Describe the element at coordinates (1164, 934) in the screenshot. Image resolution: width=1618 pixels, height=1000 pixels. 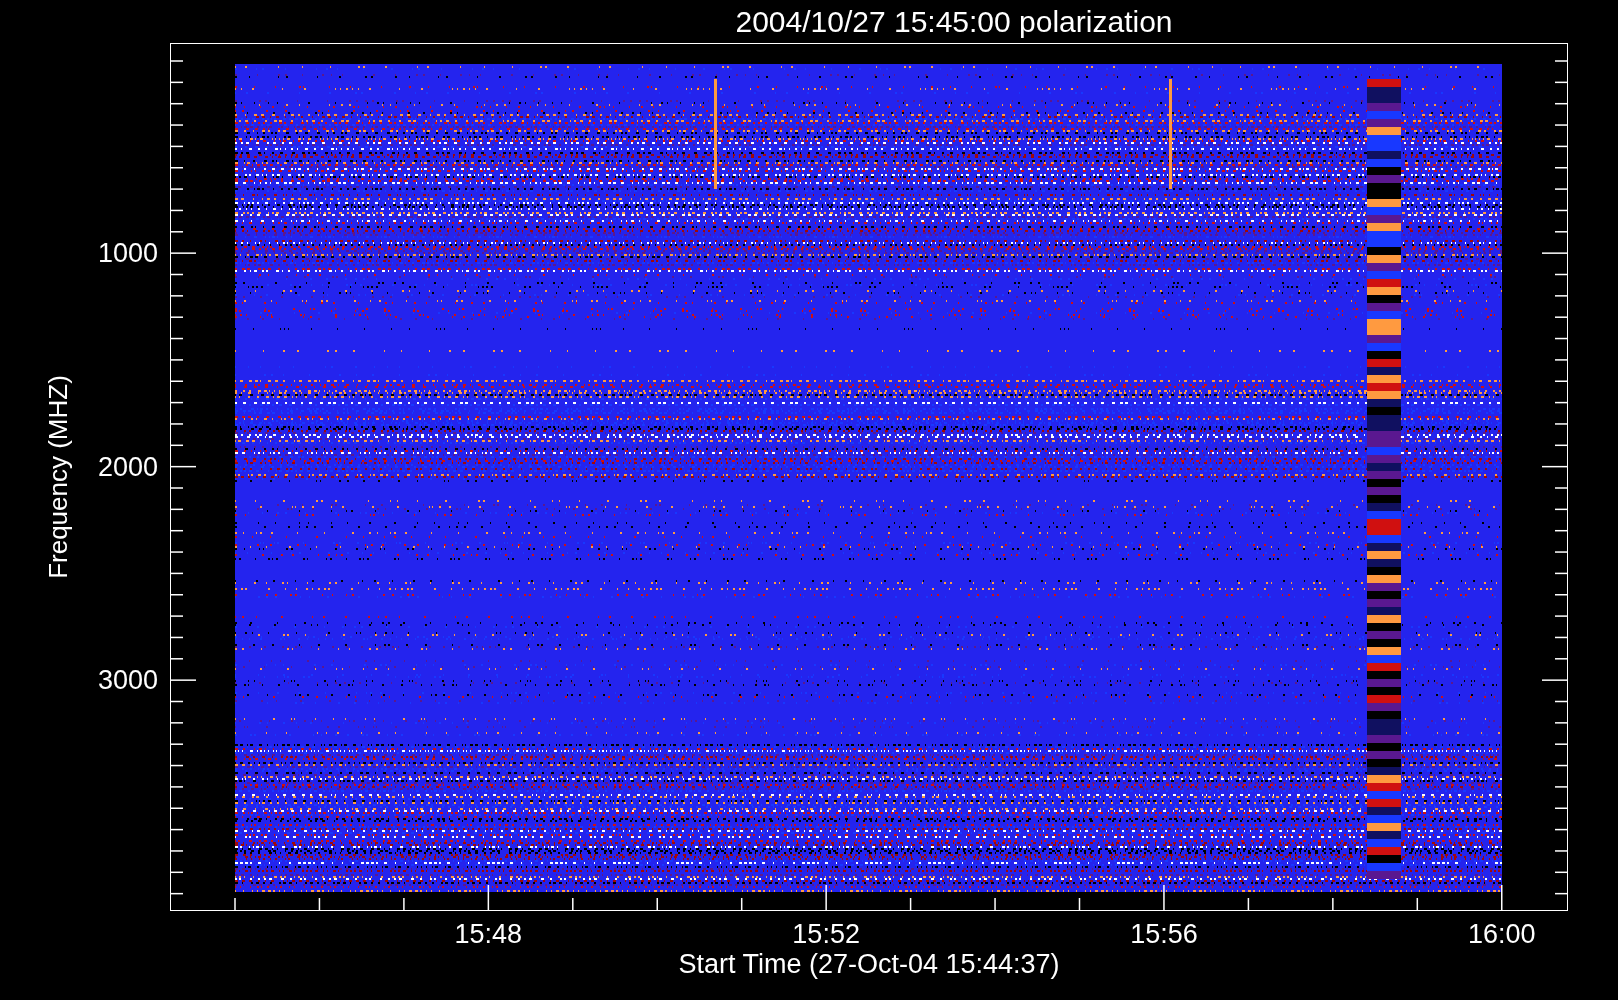
I see `x-tick-label: 15:56` at that location.